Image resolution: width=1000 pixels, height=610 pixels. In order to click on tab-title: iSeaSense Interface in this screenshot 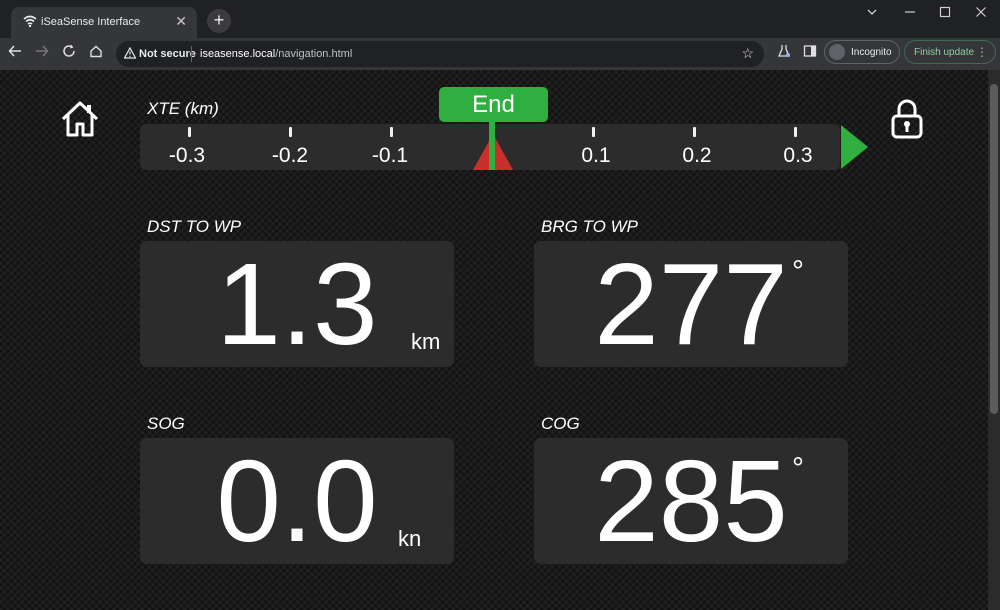, I will do `click(91, 22)`.